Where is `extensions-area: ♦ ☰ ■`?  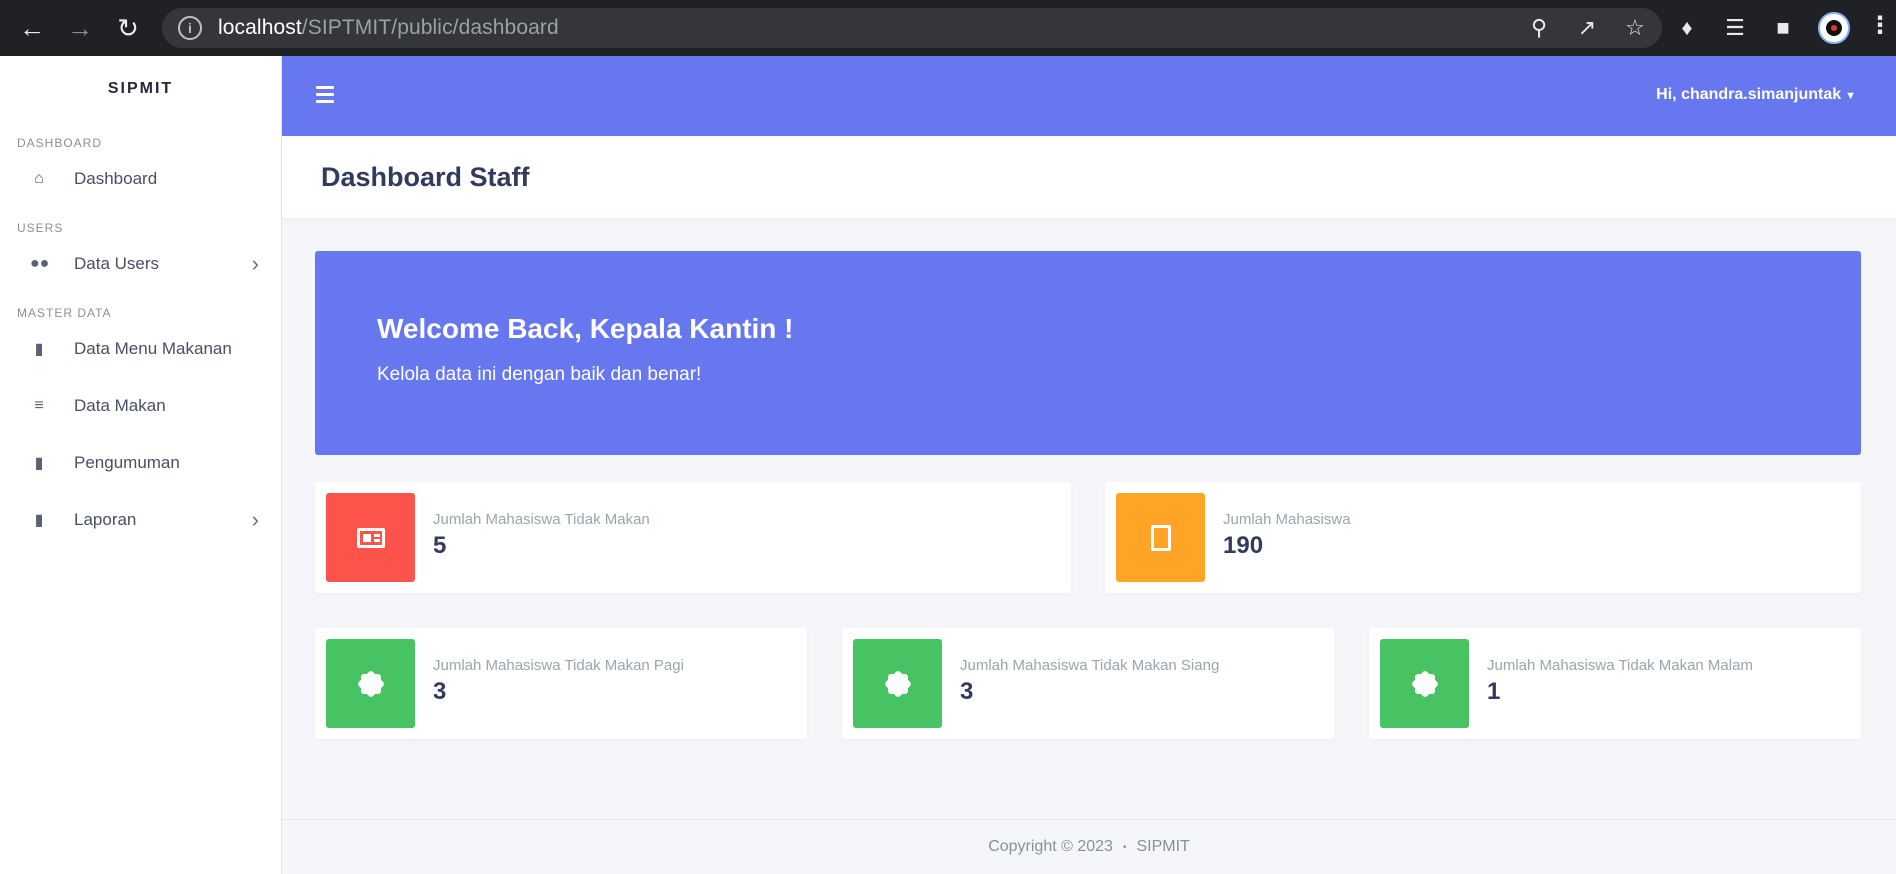
extensions-area: ♦ ☰ ■ is located at coordinates (1762, 28).